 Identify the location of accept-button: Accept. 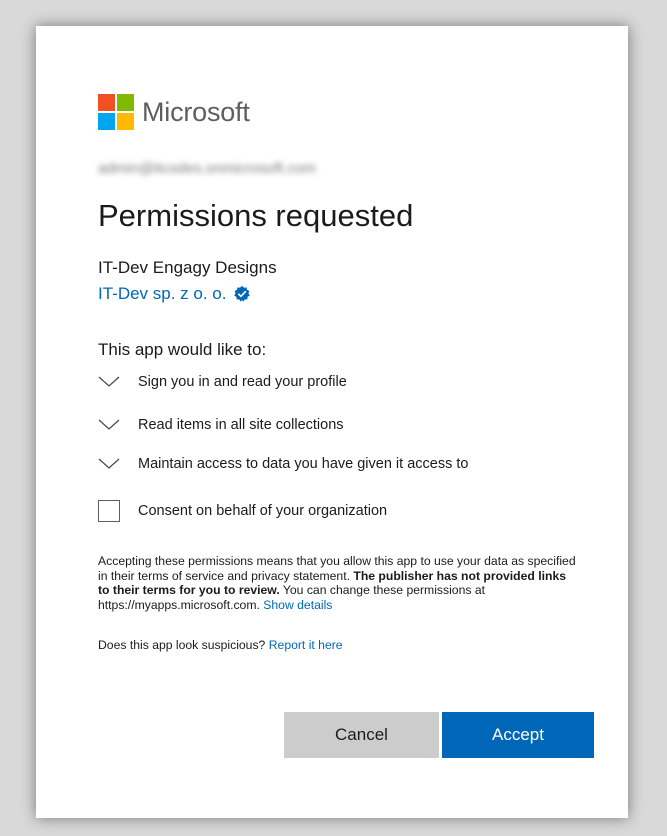
(518, 735).